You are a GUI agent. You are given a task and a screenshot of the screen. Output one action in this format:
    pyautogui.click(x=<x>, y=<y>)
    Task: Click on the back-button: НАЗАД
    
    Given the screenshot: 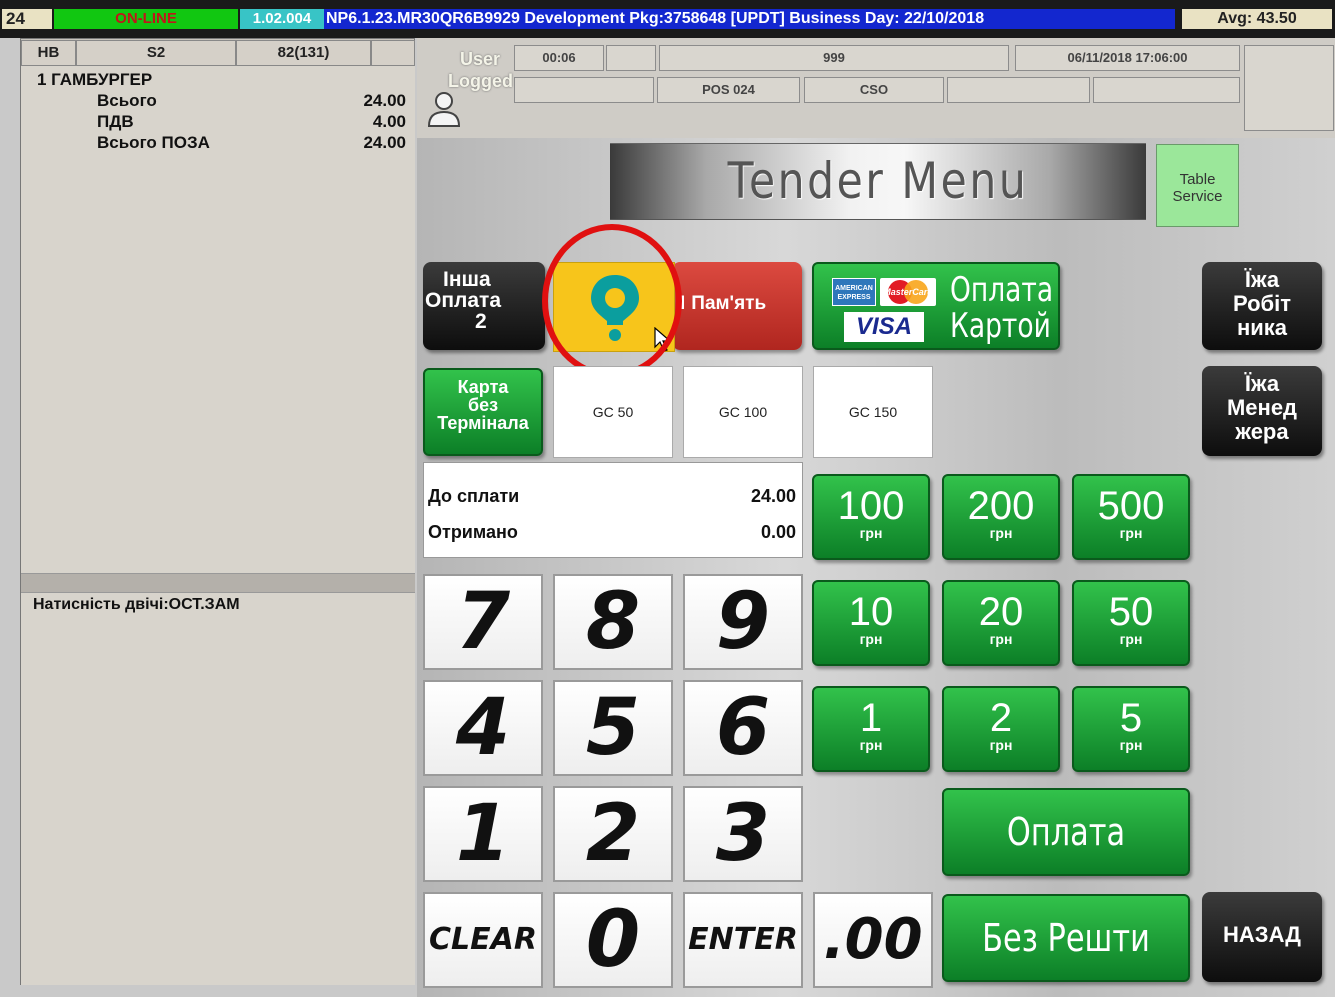 What is the action you would take?
    pyautogui.click(x=1262, y=937)
    